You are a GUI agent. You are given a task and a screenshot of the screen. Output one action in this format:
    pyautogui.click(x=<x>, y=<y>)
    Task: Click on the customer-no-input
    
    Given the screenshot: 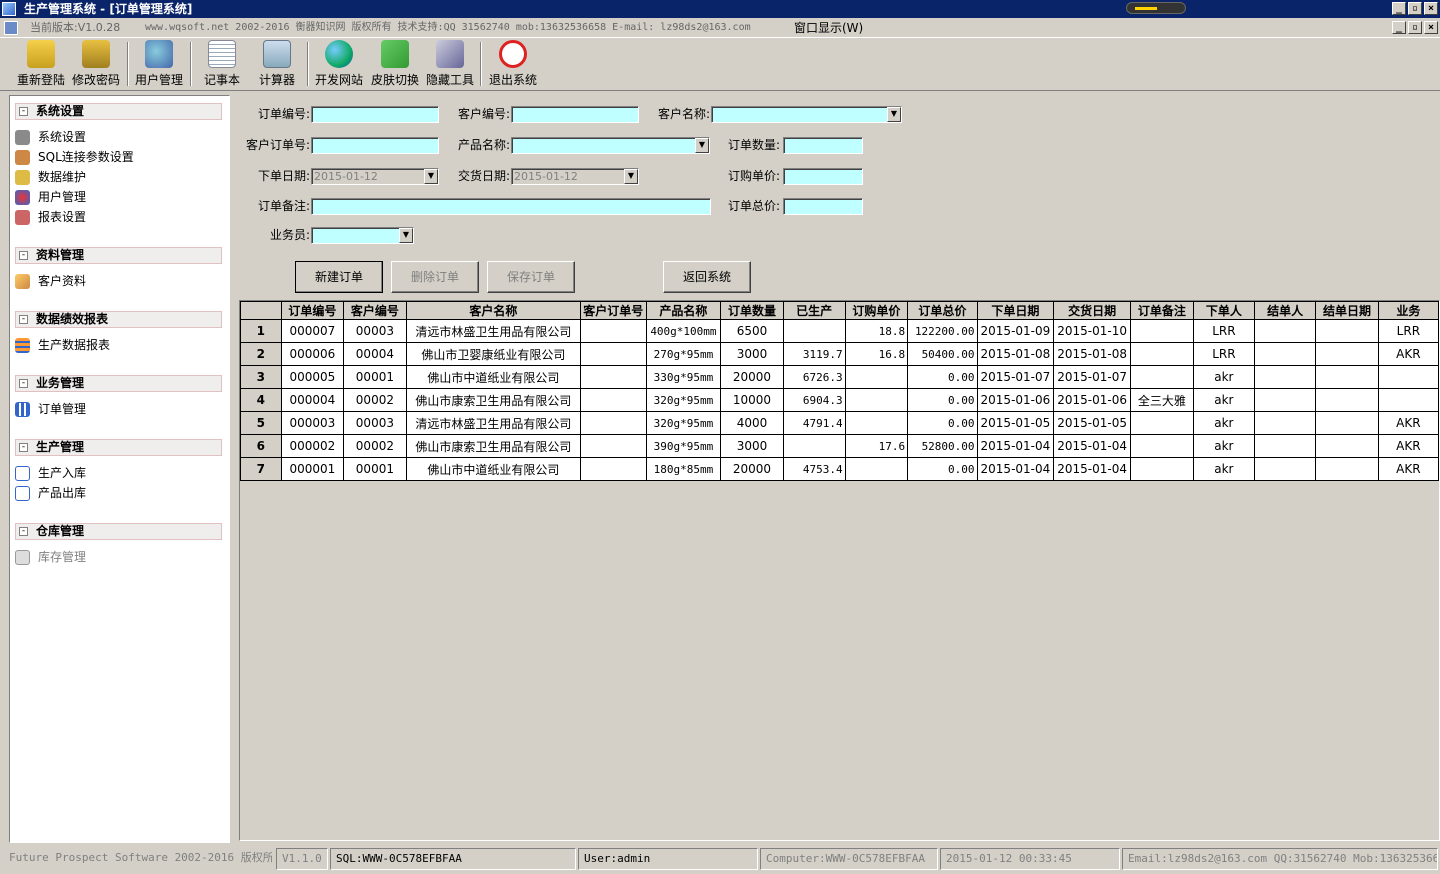 What is the action you would take?
    pyautogui.click(x=575, y=114)
    